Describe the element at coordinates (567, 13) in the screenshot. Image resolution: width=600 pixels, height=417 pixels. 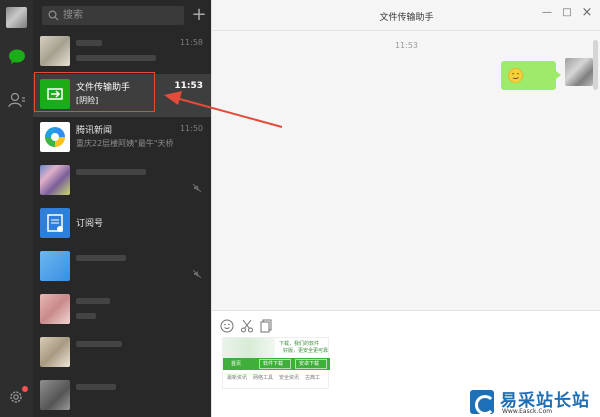
I see `maximize-button: □` at that location.